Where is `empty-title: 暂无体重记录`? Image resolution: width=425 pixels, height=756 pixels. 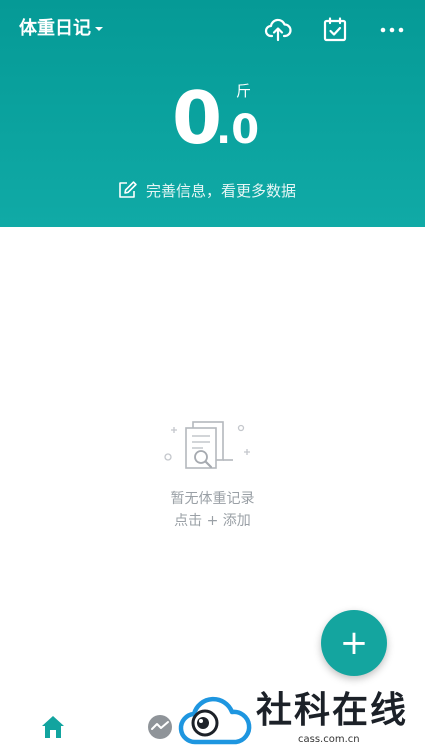 empty-title: 暂无体重记录 is located at coordinates (212, 499).